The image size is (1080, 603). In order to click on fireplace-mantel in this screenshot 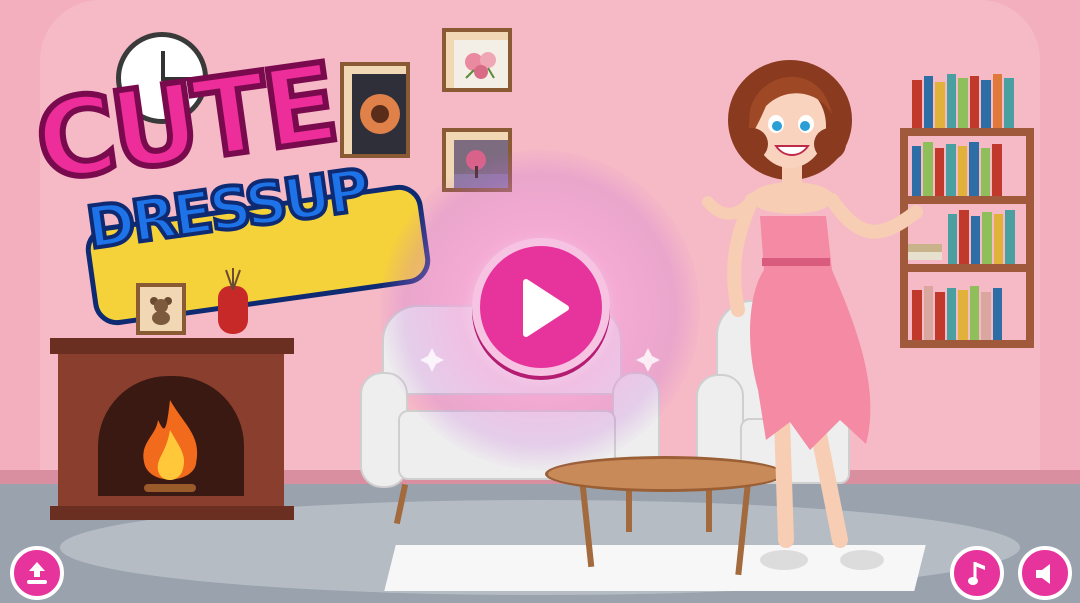, I will do `click(172, 346)`.